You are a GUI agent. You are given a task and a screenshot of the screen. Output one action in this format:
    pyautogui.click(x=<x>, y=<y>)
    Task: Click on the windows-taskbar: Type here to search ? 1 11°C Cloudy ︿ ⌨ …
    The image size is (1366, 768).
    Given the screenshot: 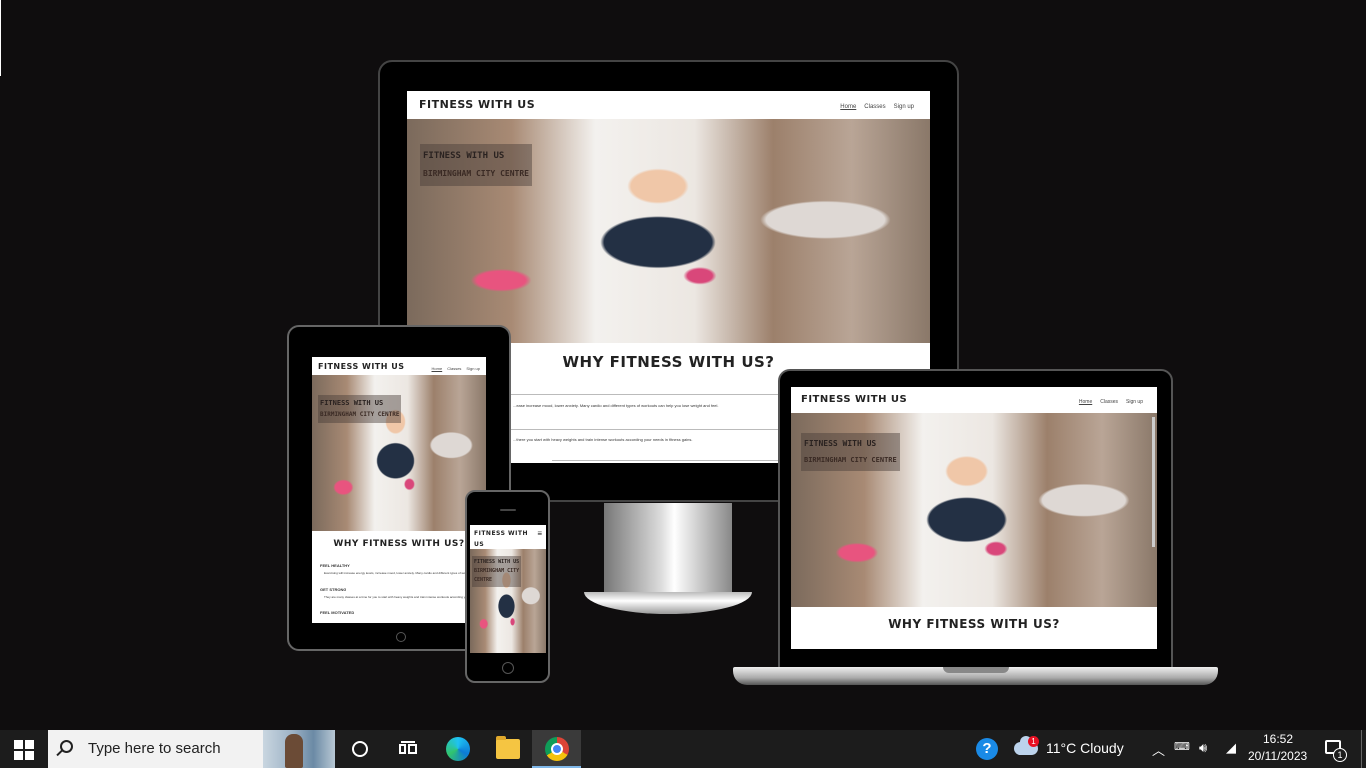 What is the action you would take?
    pyautogui.click(x=683, y=749)
    